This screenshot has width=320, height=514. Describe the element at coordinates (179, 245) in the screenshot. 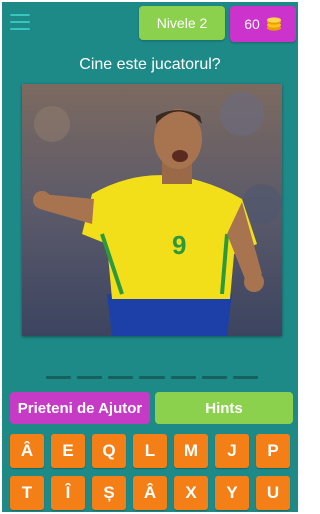

I see `svg-text: 9` at that location.